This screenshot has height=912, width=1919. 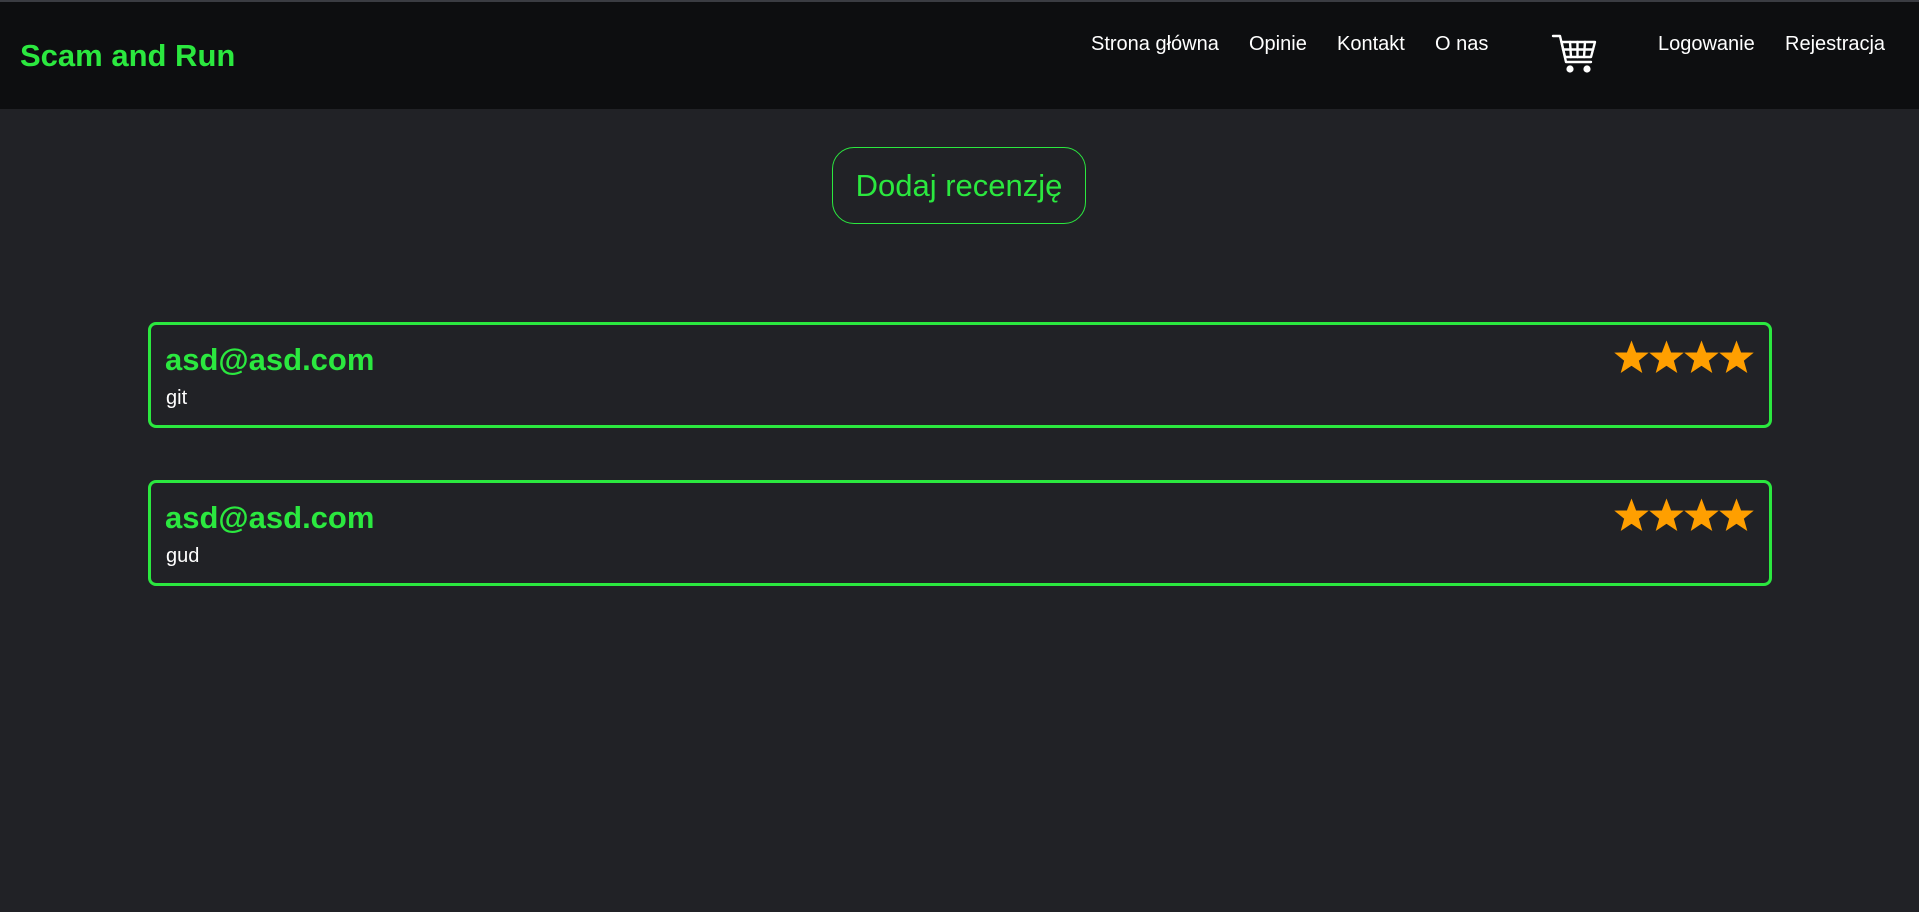 What do you see at coordinates (1461, 44) in the screenshot?
I see `nav-link-about: O nas` at bounding box center [1461, 44].